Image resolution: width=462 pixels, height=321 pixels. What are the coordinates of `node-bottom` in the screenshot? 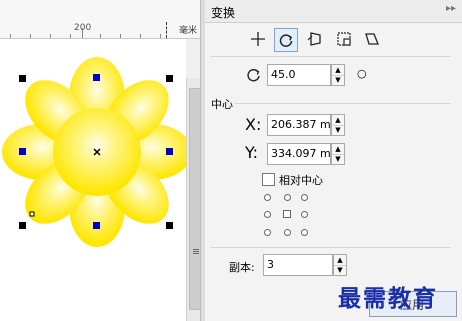 It's located at (96, 225).